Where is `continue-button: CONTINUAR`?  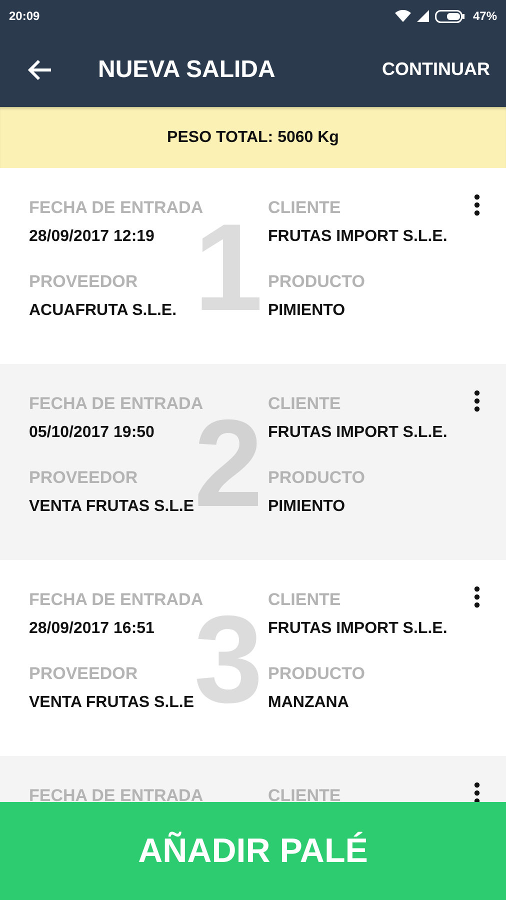 continue-button: CONTINUAR is located at coordinates (436, 69).